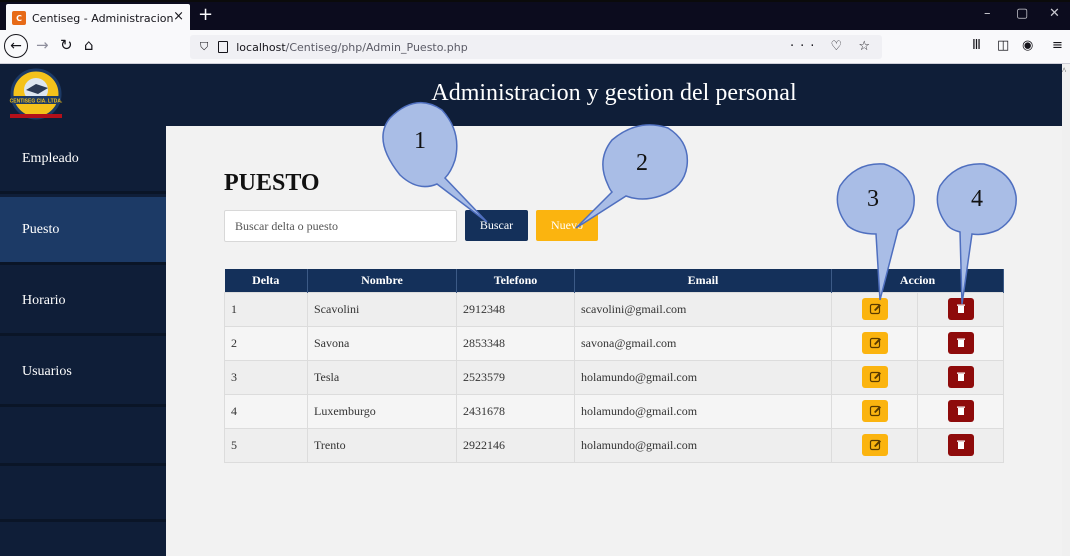 This screenshot has height=556, width=1070. Describe the element at coordinates (266, 377) in the screenshot. I see `cell-delta: 3` at that location.